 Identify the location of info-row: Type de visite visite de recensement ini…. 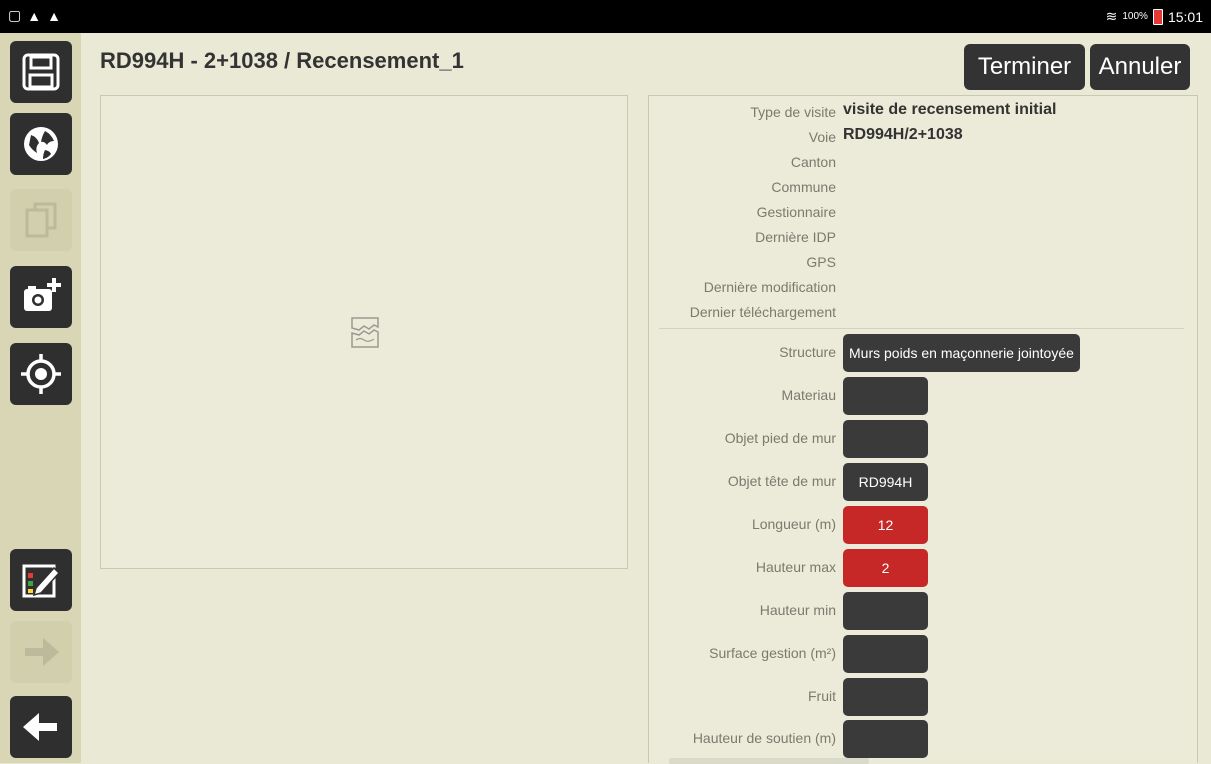
(924, 112).